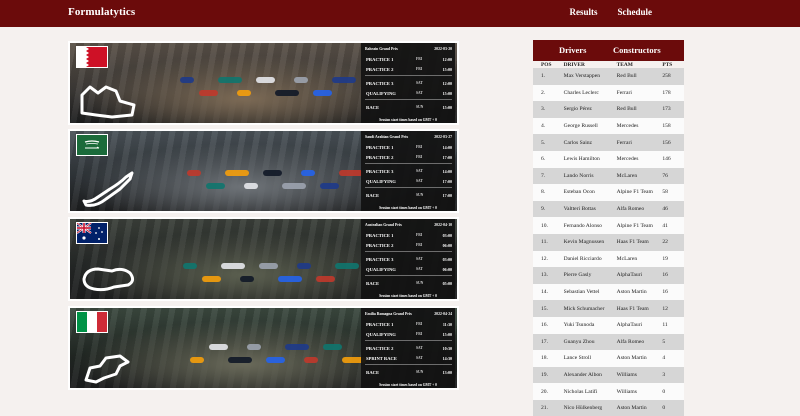  Describe the element at coordinates (608, 275) in the screenshot. I see `table-row: 13. Pierre Gasly AlphaTauri 16` at that location.